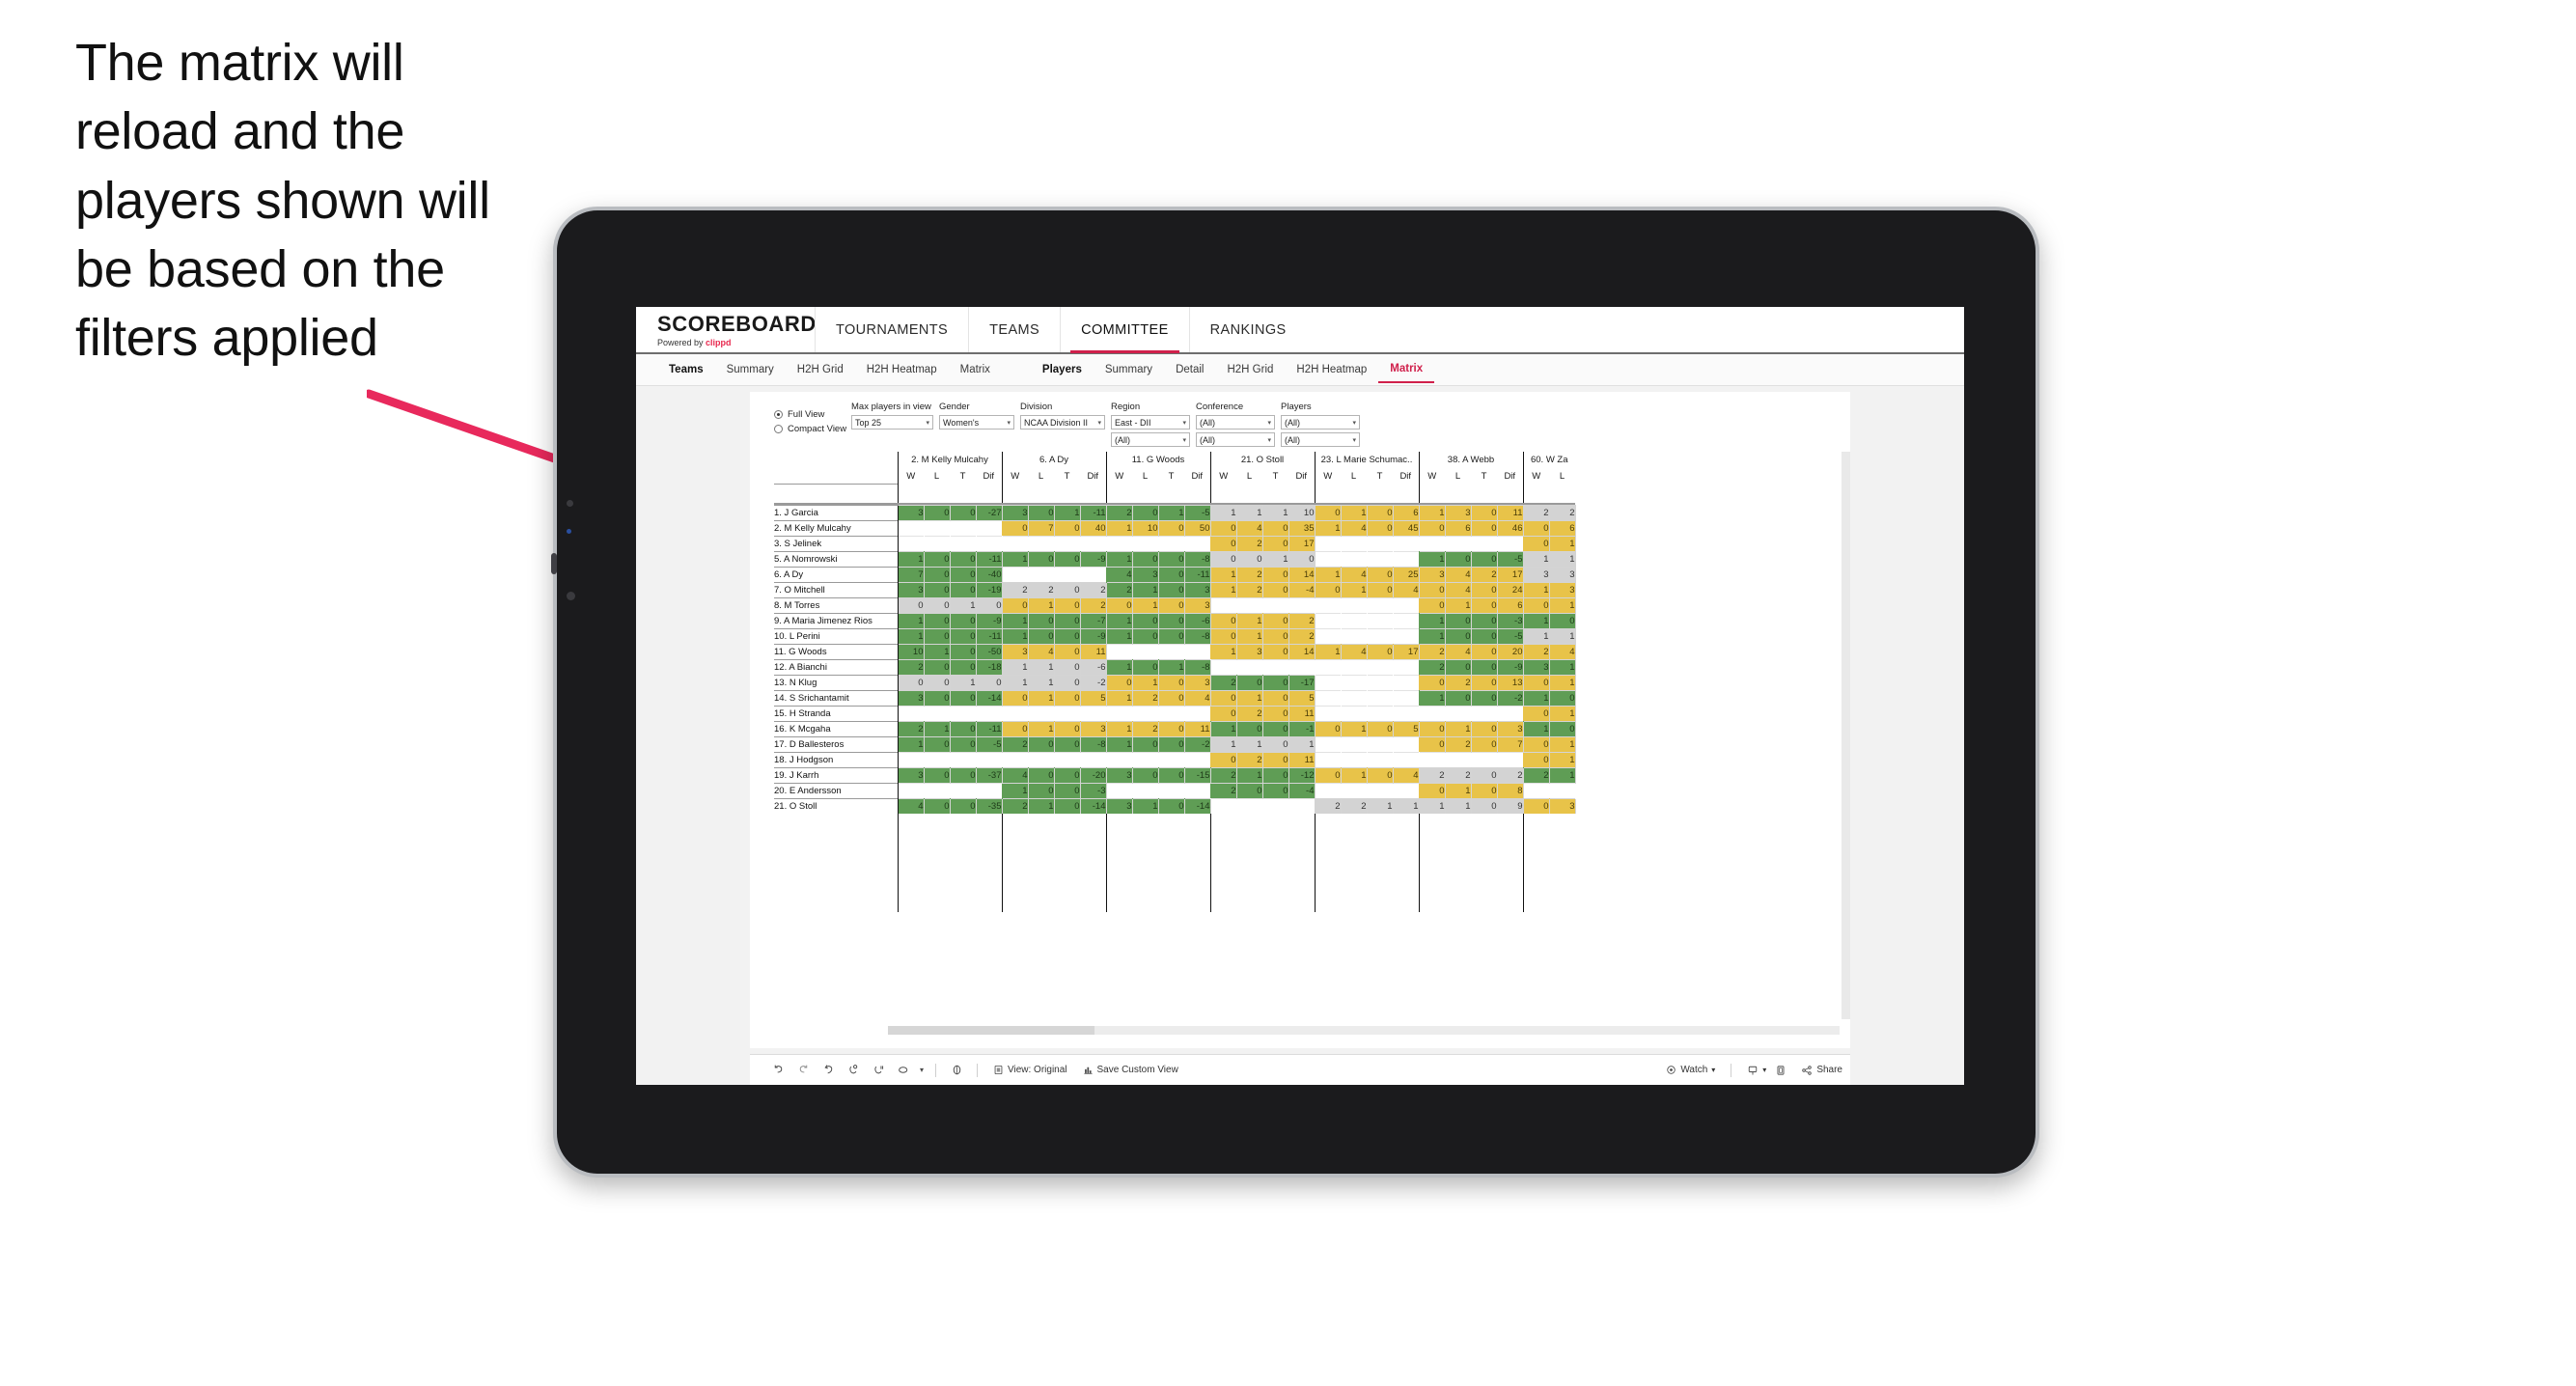  Describe the element at coordinates (777, 1070) in the screenshot. I see `undo-icon` at that location.